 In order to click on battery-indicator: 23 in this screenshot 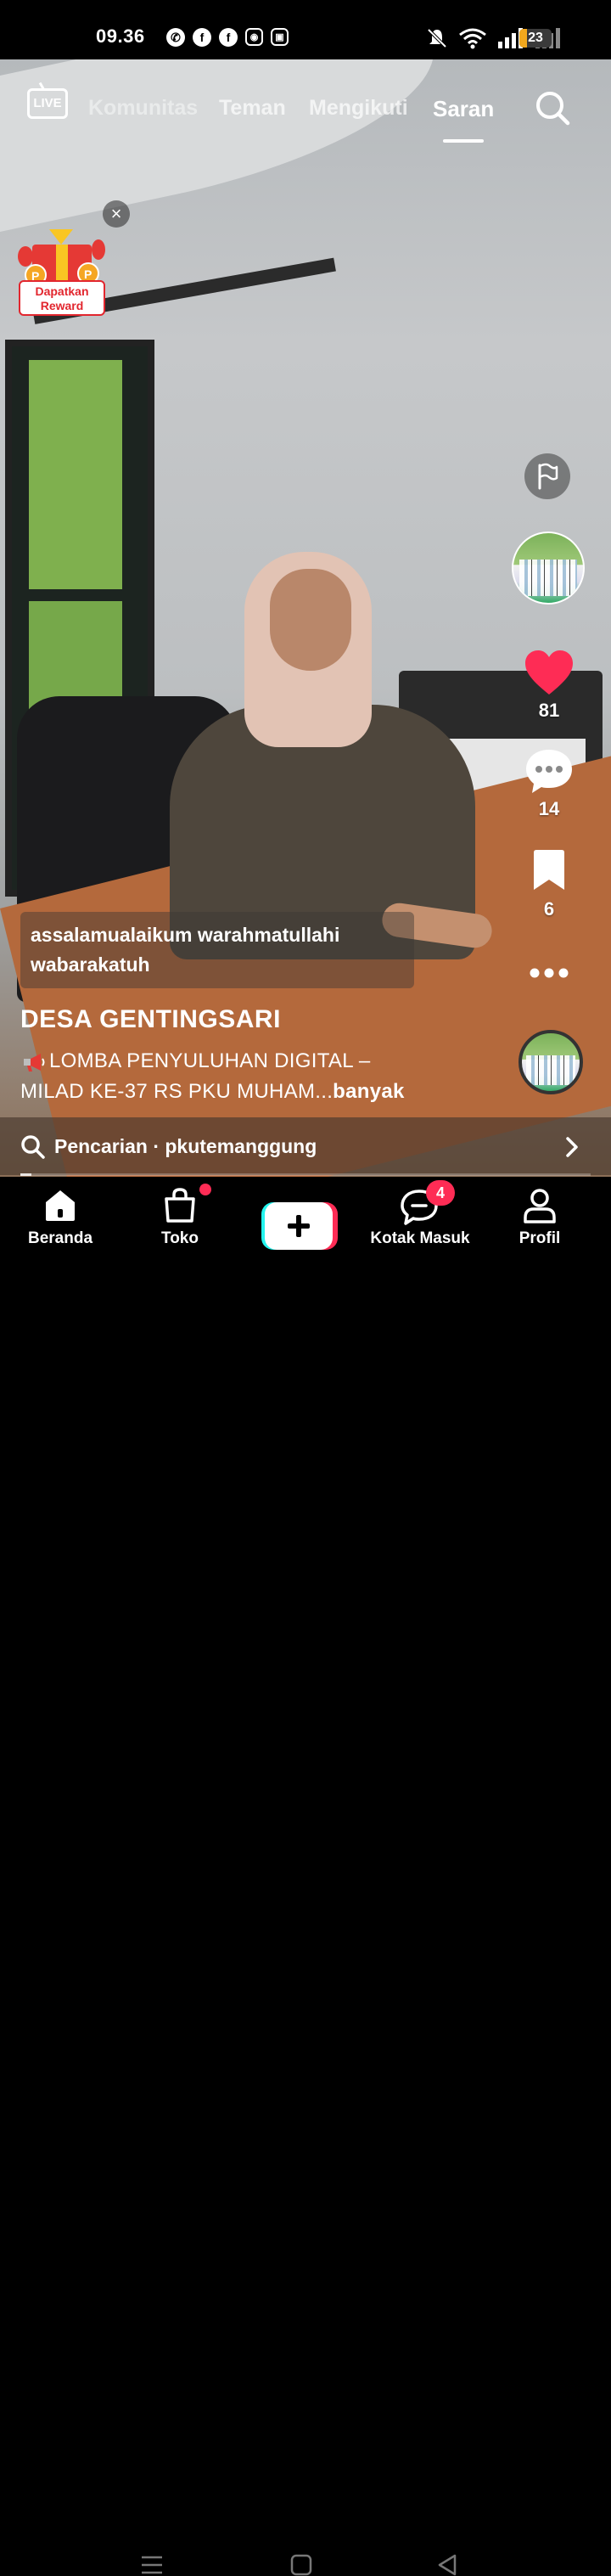, I will do `click(535, 38)`.